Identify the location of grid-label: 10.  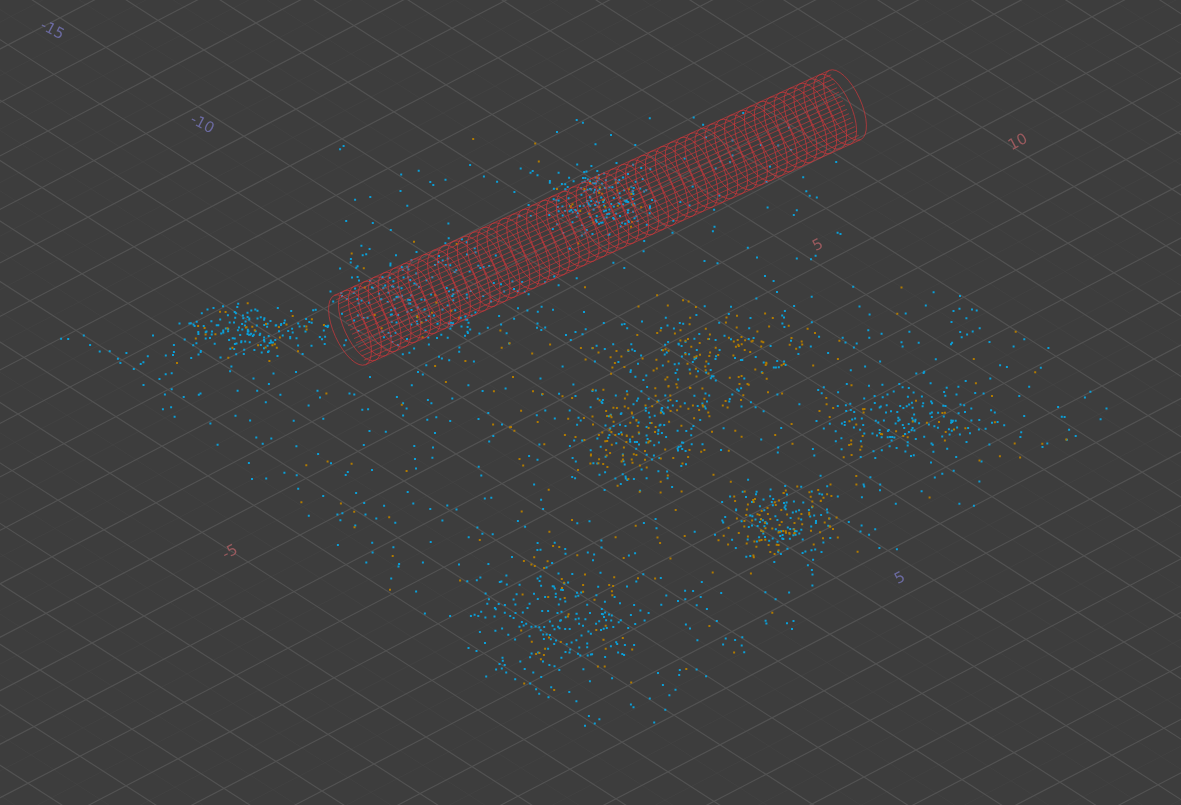
(1018, 141).